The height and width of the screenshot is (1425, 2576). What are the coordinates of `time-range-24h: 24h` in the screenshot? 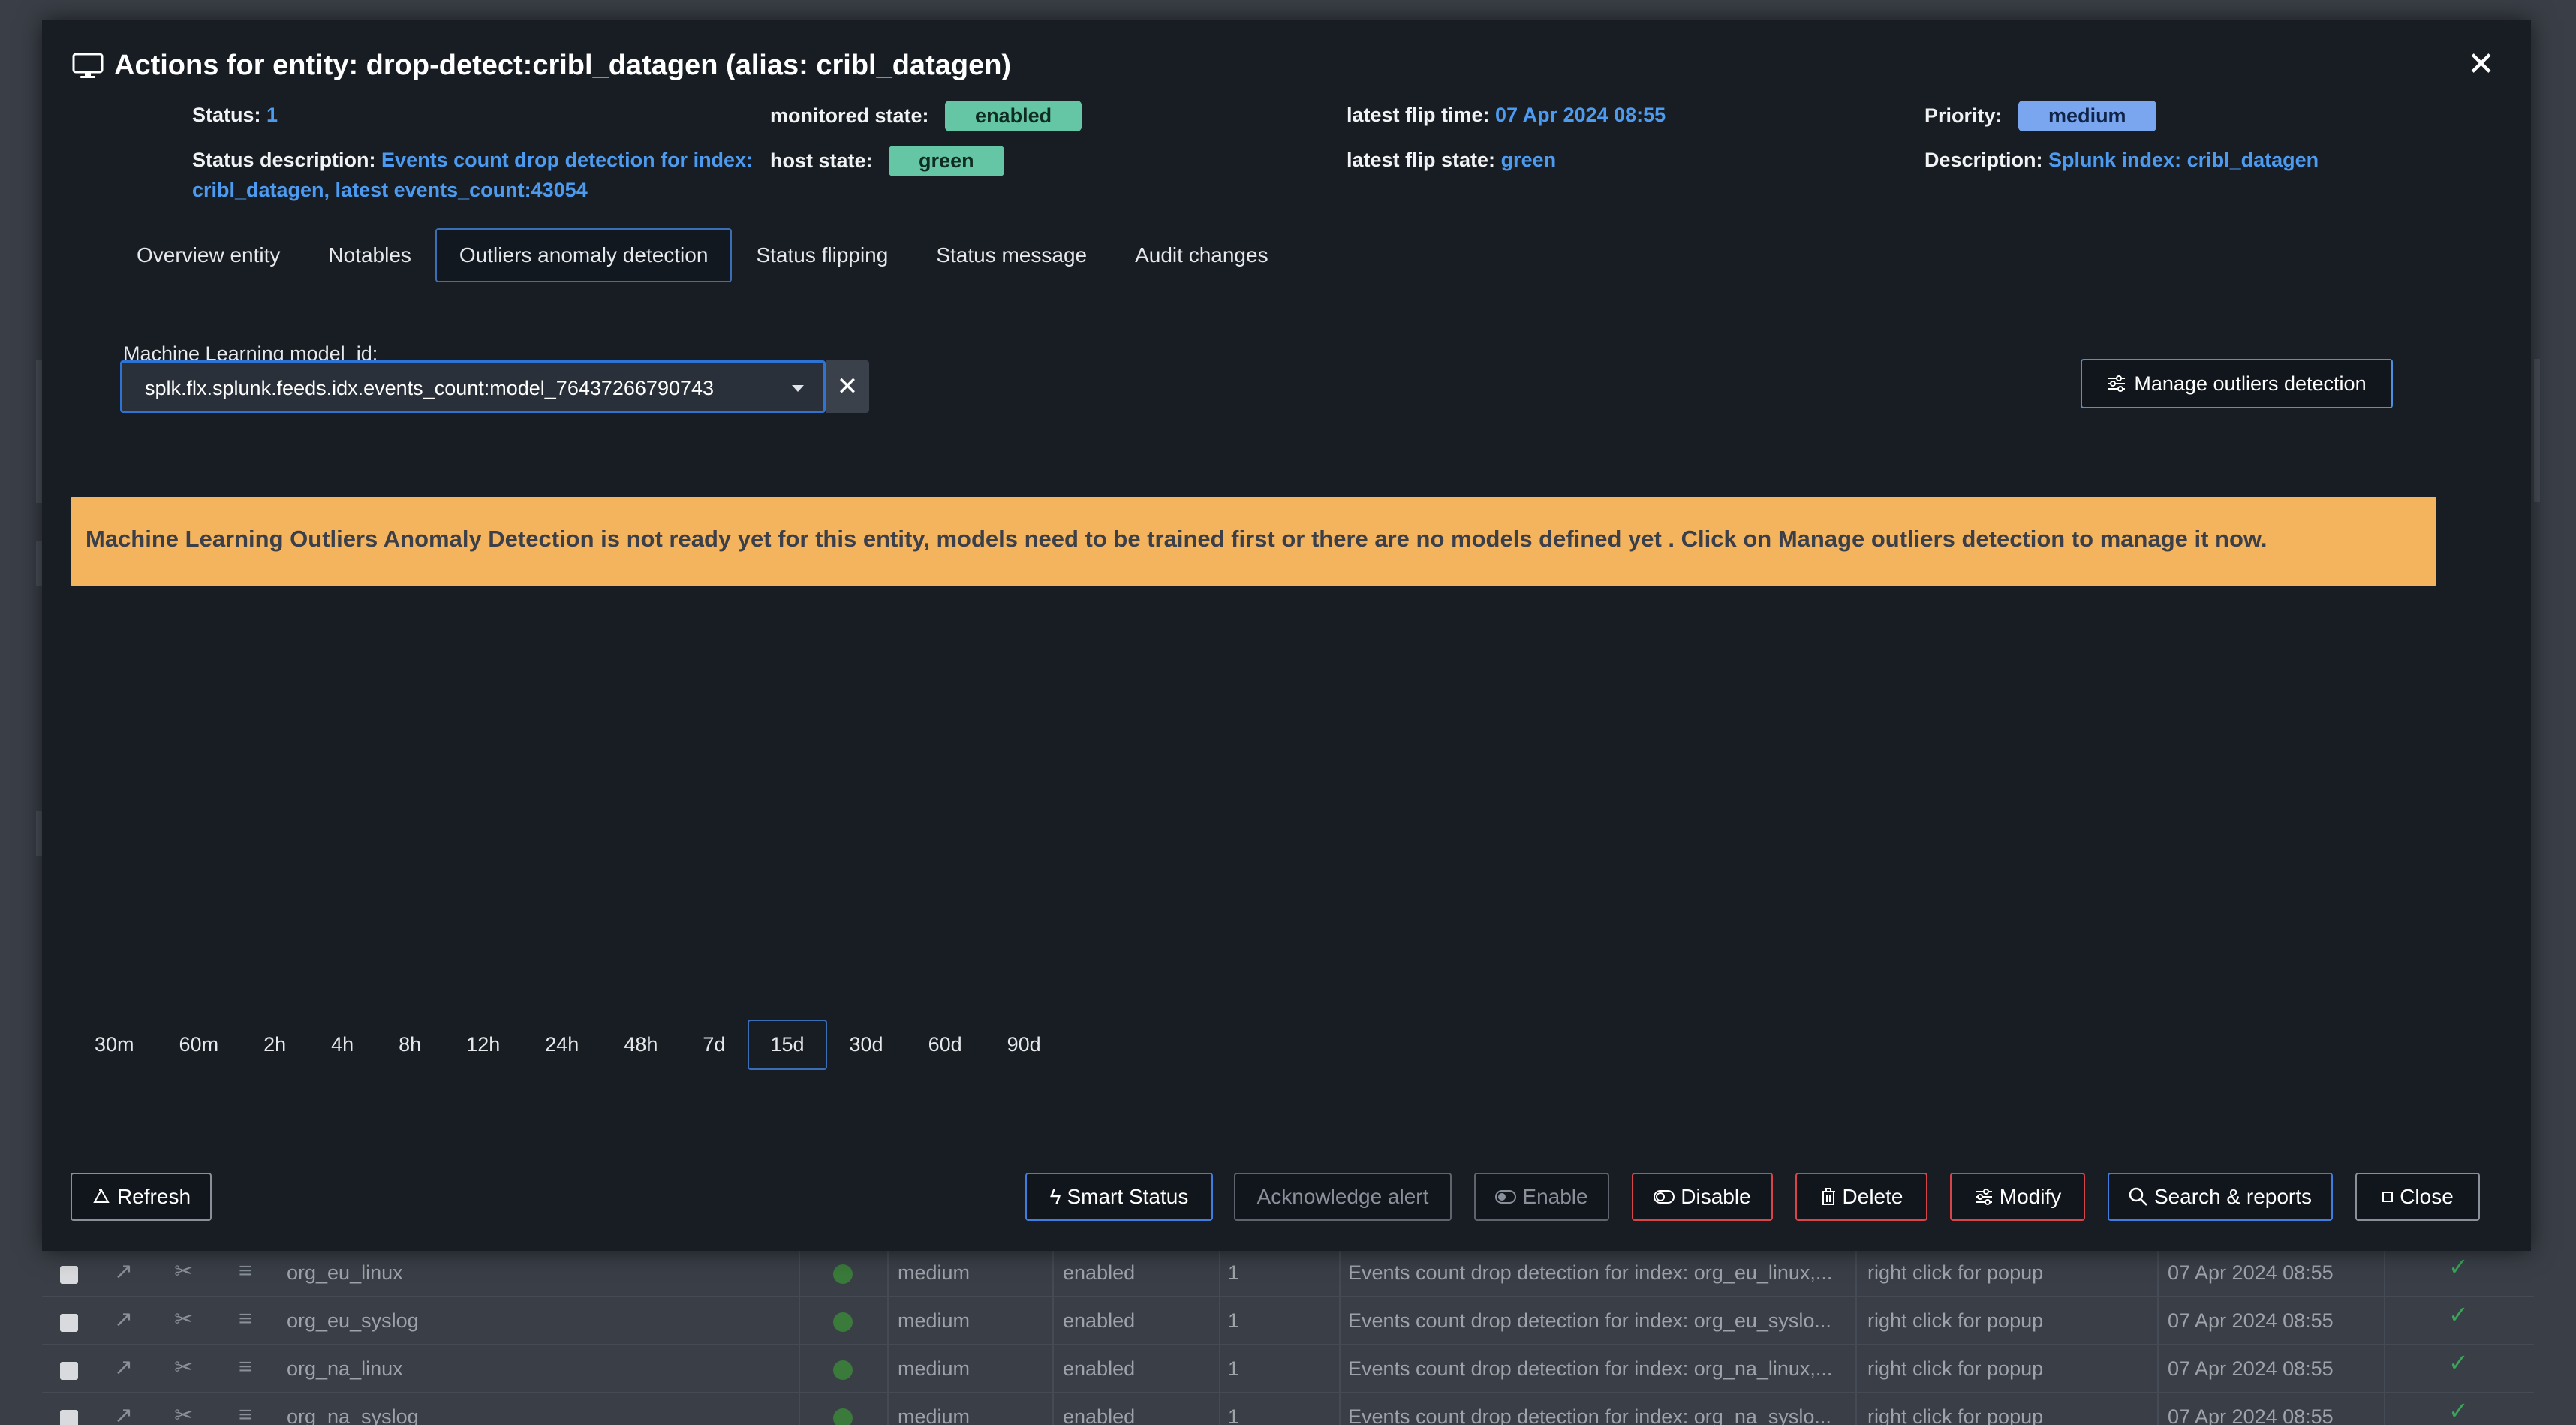 It's located at (561, 1045).